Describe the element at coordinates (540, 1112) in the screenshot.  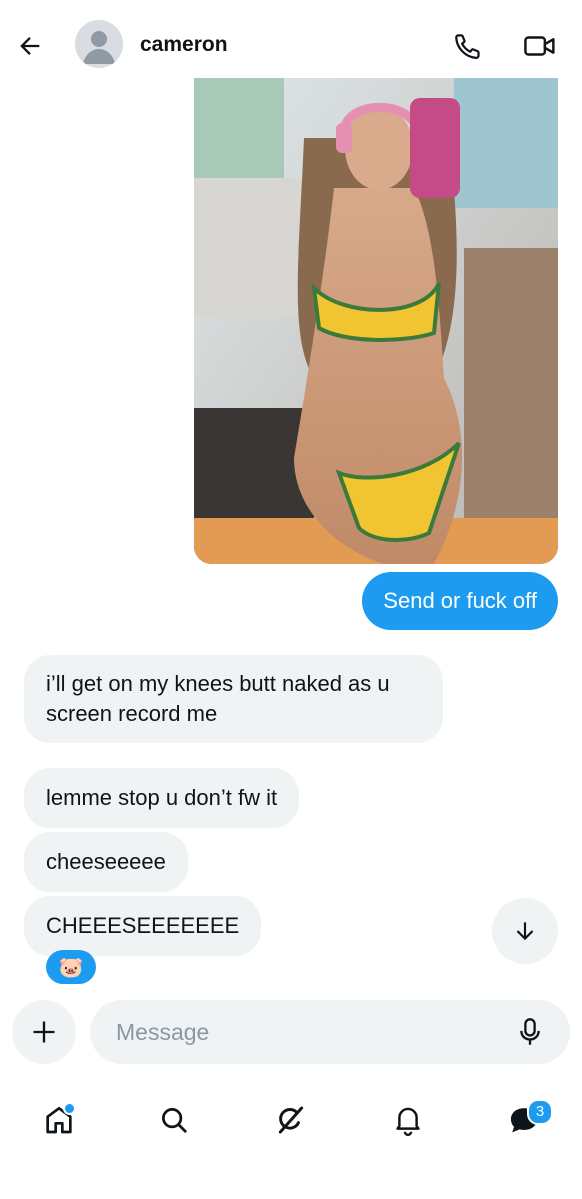
I see `unread-count-badge: 3` at that location.